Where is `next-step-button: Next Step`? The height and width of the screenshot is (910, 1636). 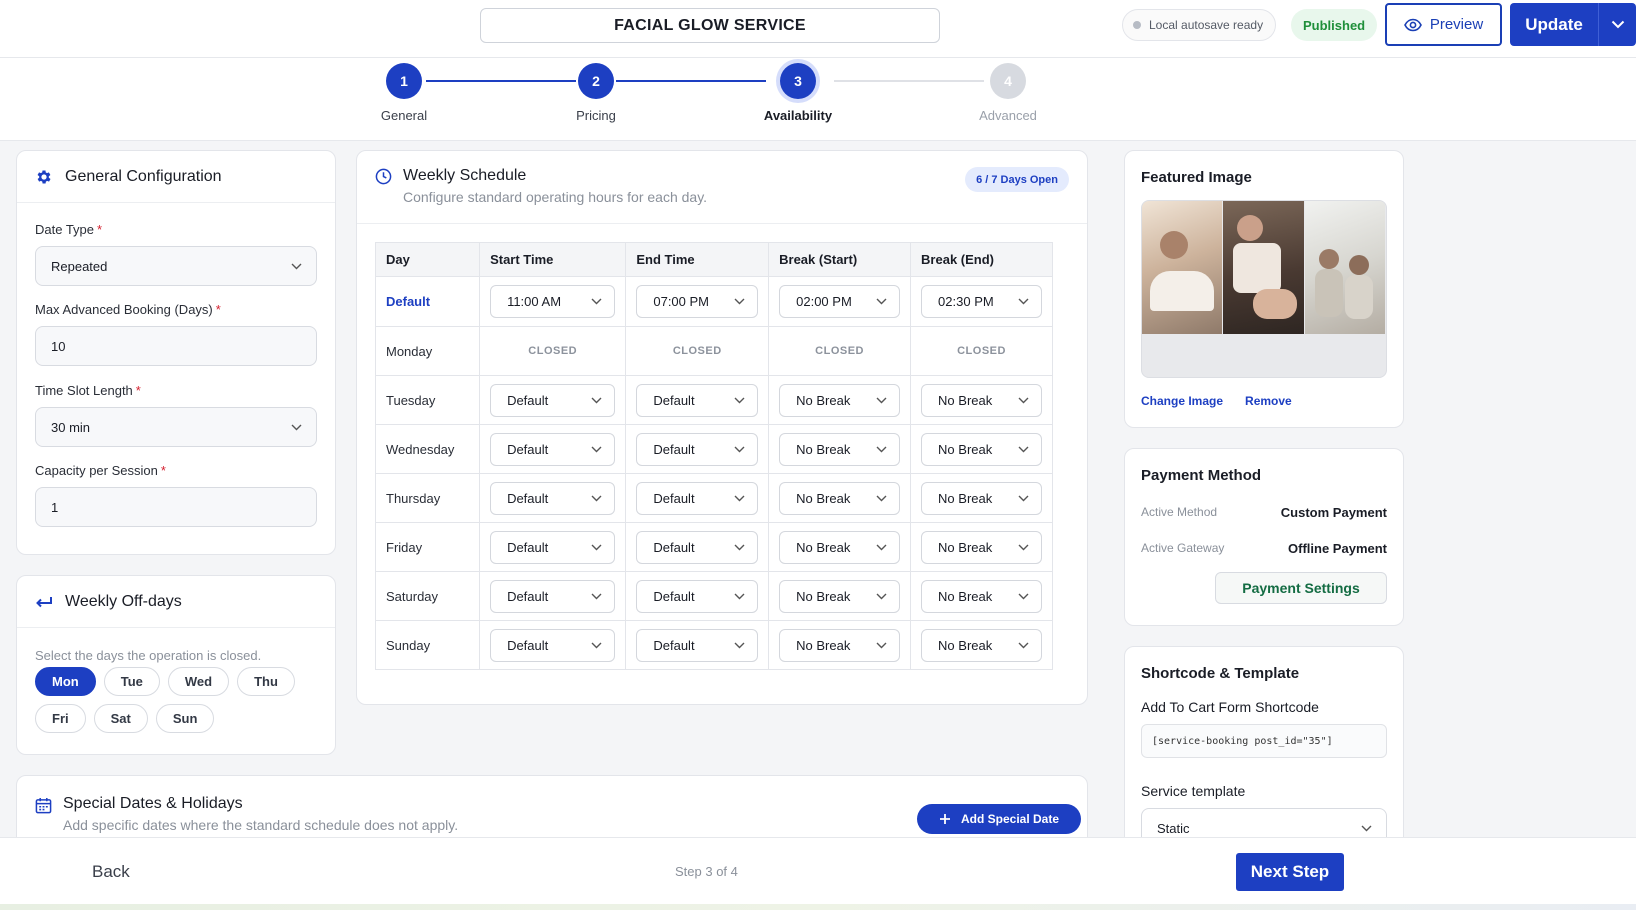
next-step-button: Next Step is located at coordinates (1290, 872).